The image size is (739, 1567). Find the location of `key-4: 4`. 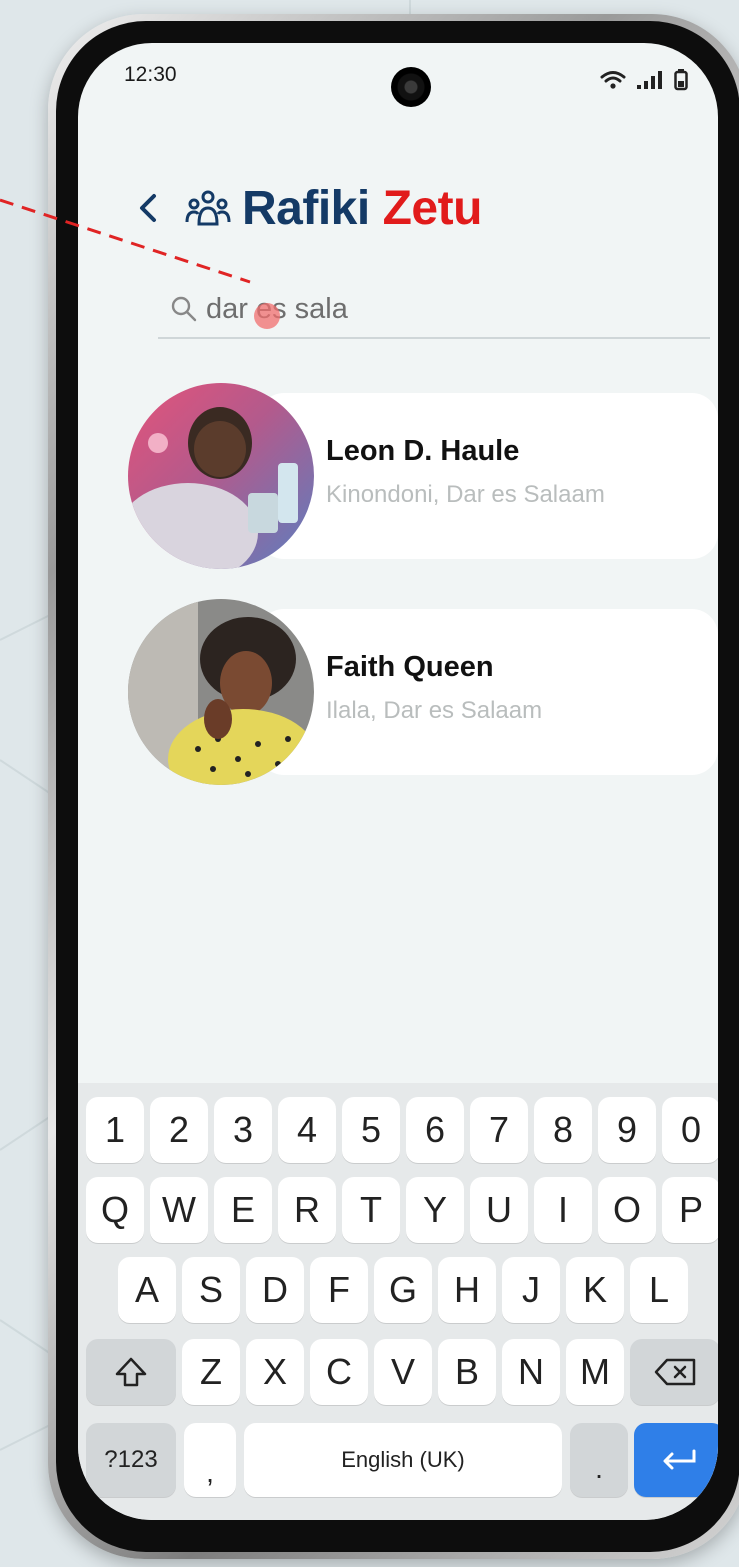

key-4: 4 is located at coordinates (307, 1130).